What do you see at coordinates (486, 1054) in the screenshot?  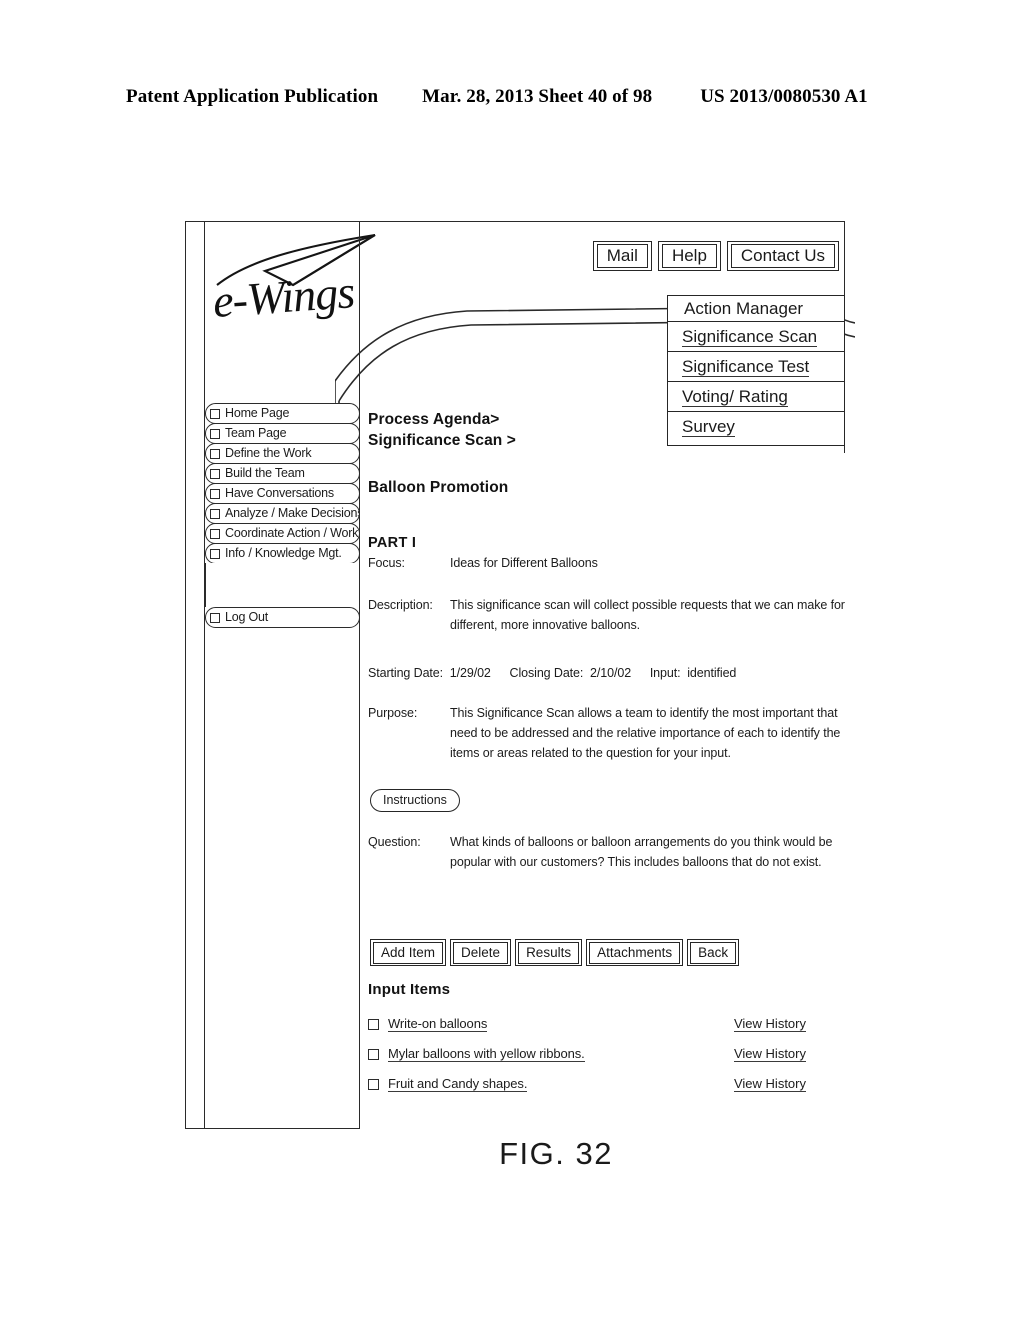 I see `list-item-label: Mylar balloons with yellow ribbons.` at bounding box center [486, 1054].